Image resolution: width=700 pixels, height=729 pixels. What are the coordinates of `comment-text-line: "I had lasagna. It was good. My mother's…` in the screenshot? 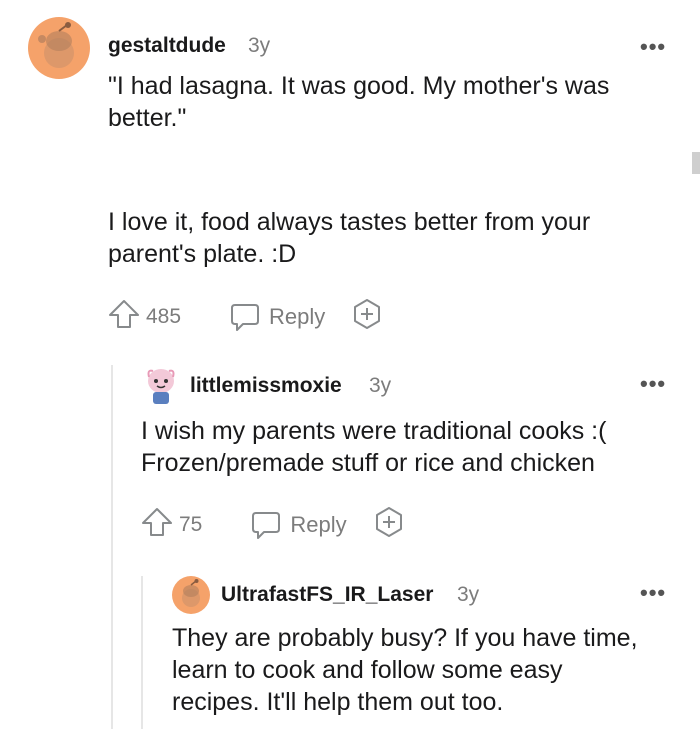 It's located at (359, 86).